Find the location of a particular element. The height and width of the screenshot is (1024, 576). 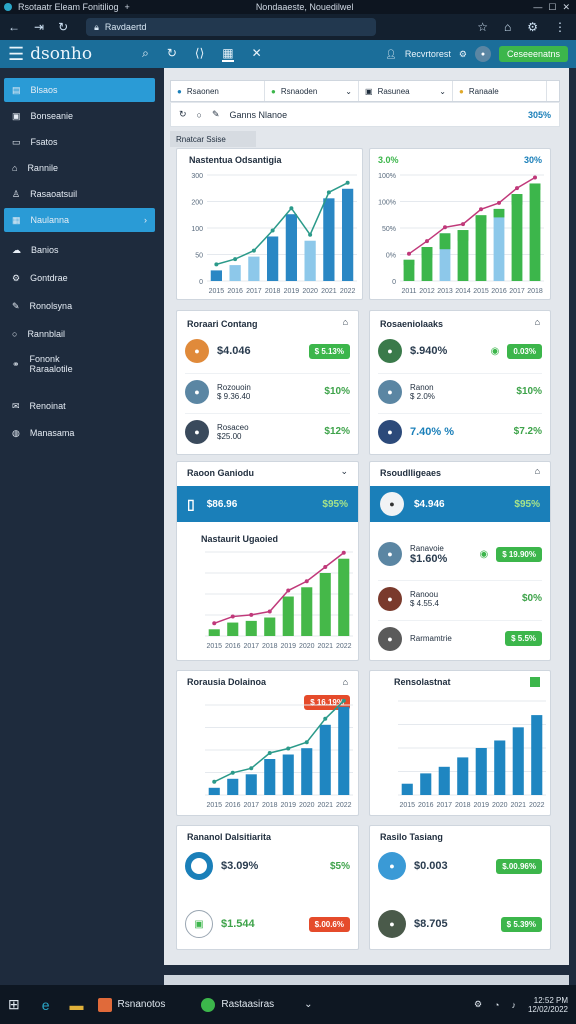

sidebar-item-7: ☁ Banios is located at coordinates (79, 250).